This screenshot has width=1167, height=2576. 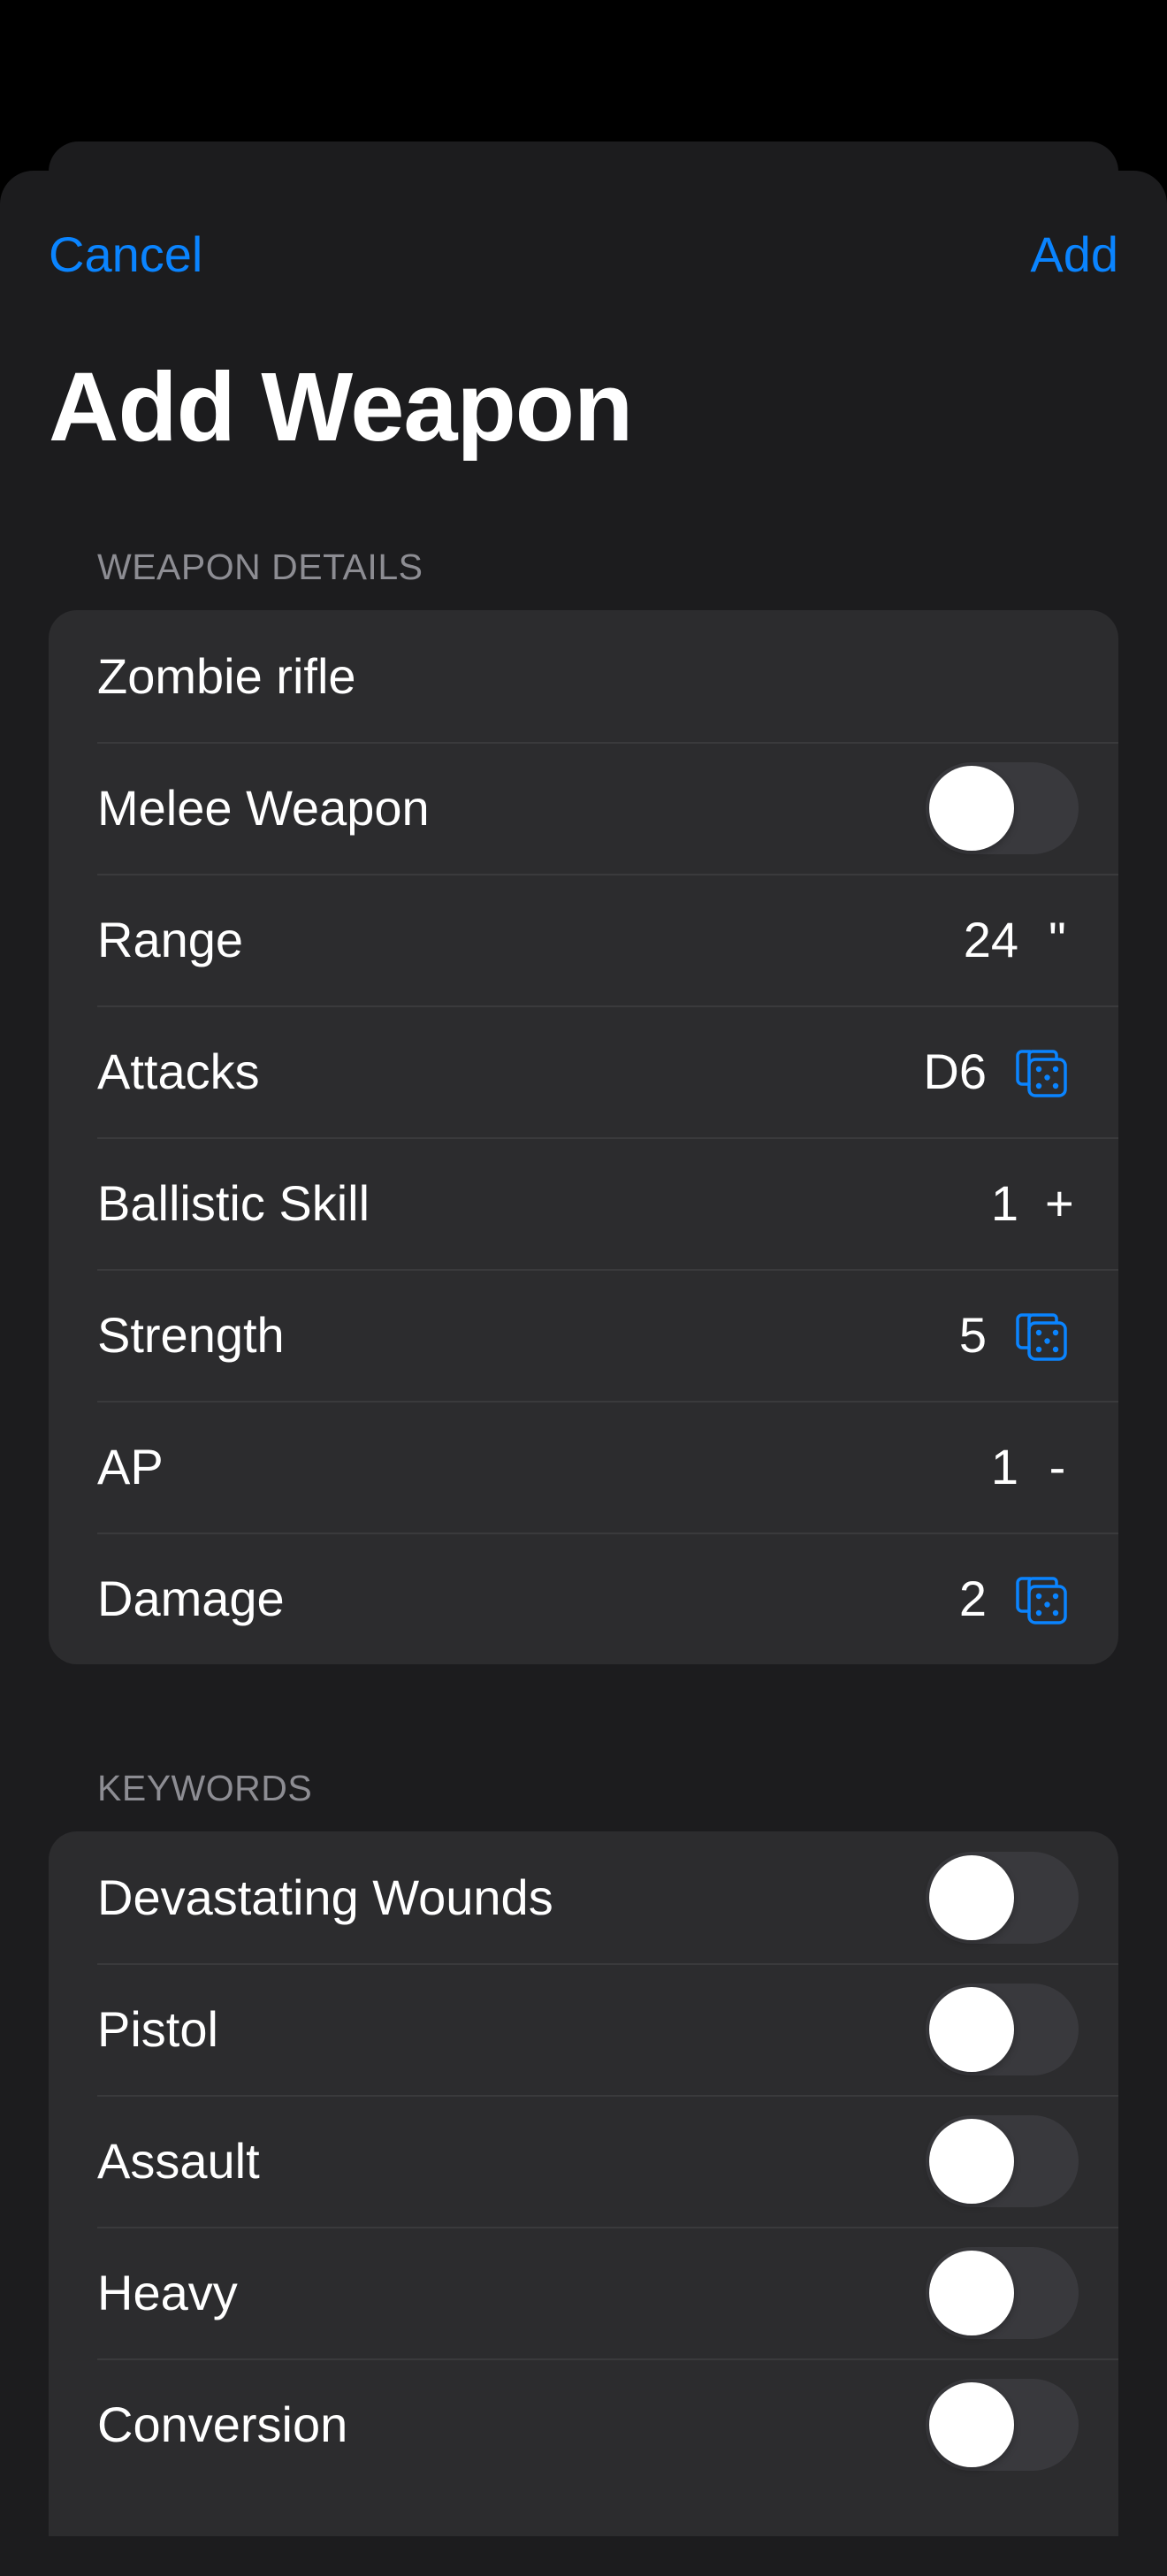 What do you see at coordinates (167, 2292) in the screenshot?
I see `keyword-label: Heavy` at bounding box center [167, 2292].